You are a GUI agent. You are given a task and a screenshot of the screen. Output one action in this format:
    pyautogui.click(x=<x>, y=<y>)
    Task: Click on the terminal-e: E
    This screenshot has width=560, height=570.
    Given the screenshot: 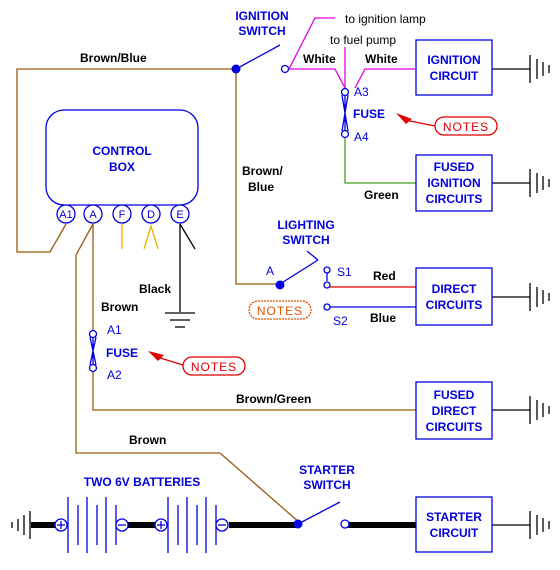 What is the action you would take?
    pyautogui.click(x=179, y=215)
    